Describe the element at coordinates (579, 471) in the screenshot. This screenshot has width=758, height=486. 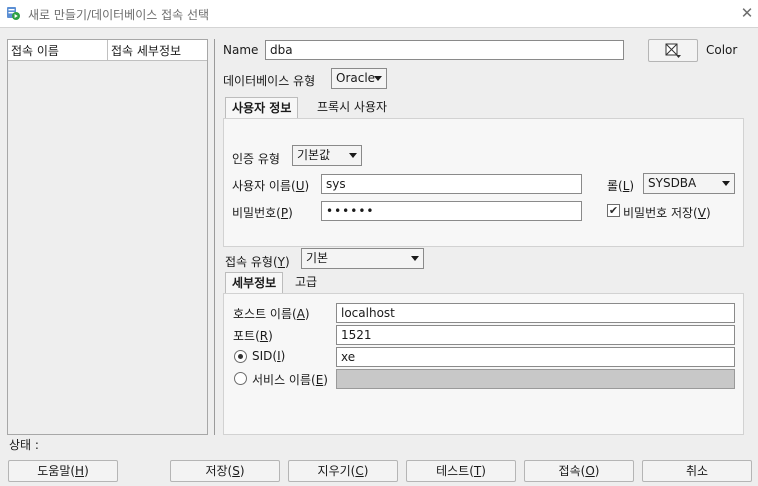
I see `connect-button: 접속(O)` at that location.